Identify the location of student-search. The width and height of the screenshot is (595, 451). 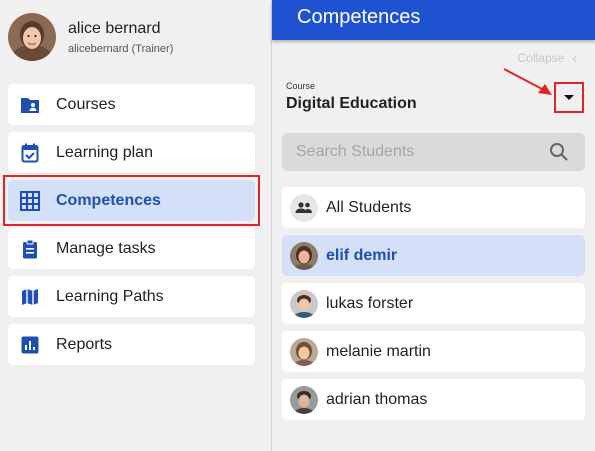
(433, 152).